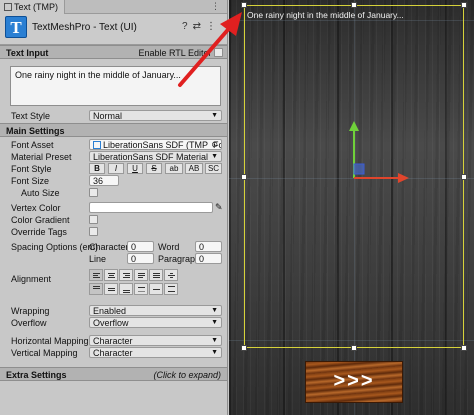 This screenshot has width=474, height=415. Describe the element at coordinates (464, 348) in the screenshot. I see `rect-handle-bottom-right` at that location.